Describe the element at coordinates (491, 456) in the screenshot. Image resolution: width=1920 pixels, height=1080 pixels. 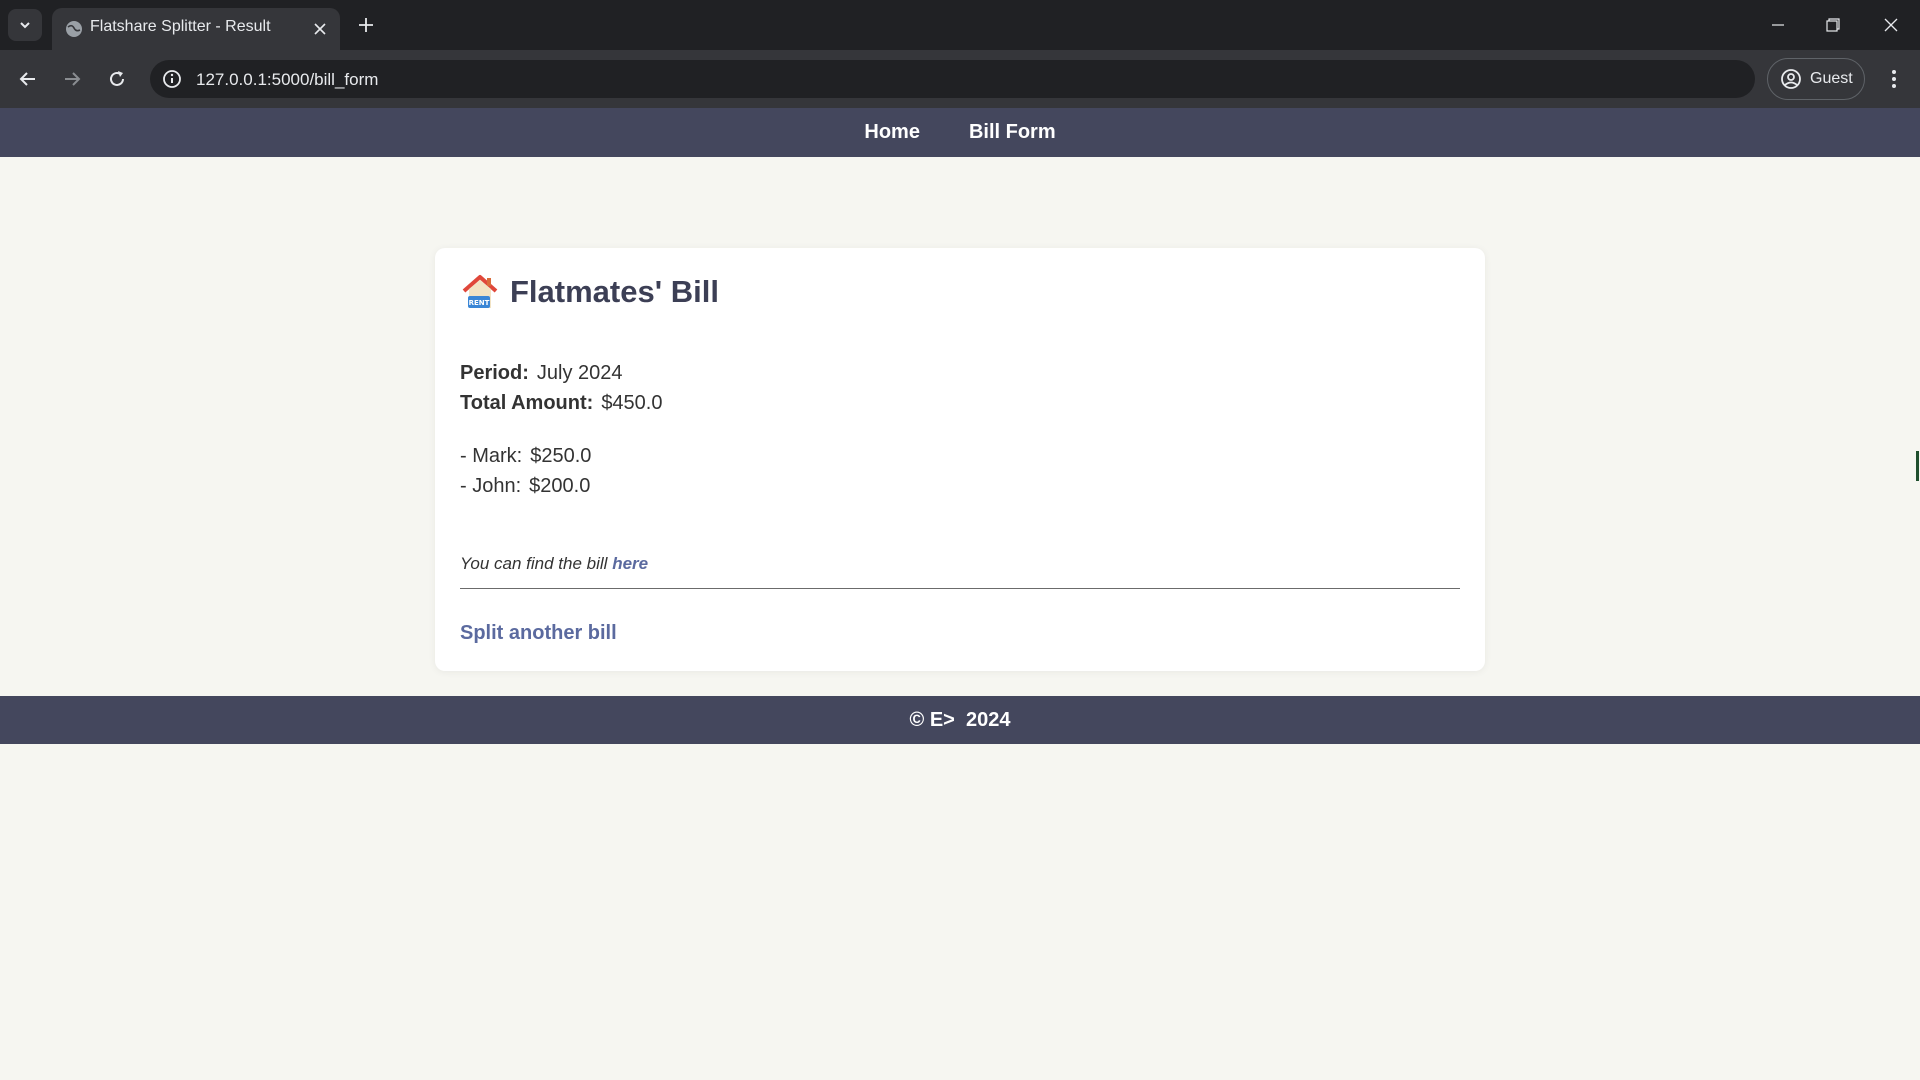
I see `flatmate-name: - Mark:` at that location.